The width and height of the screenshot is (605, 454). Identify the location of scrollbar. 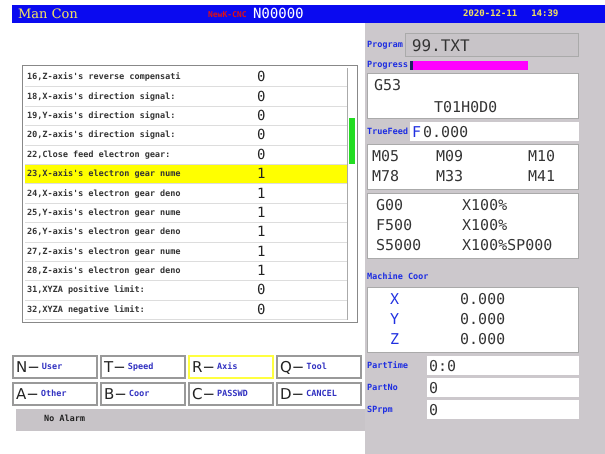
(351, 194).